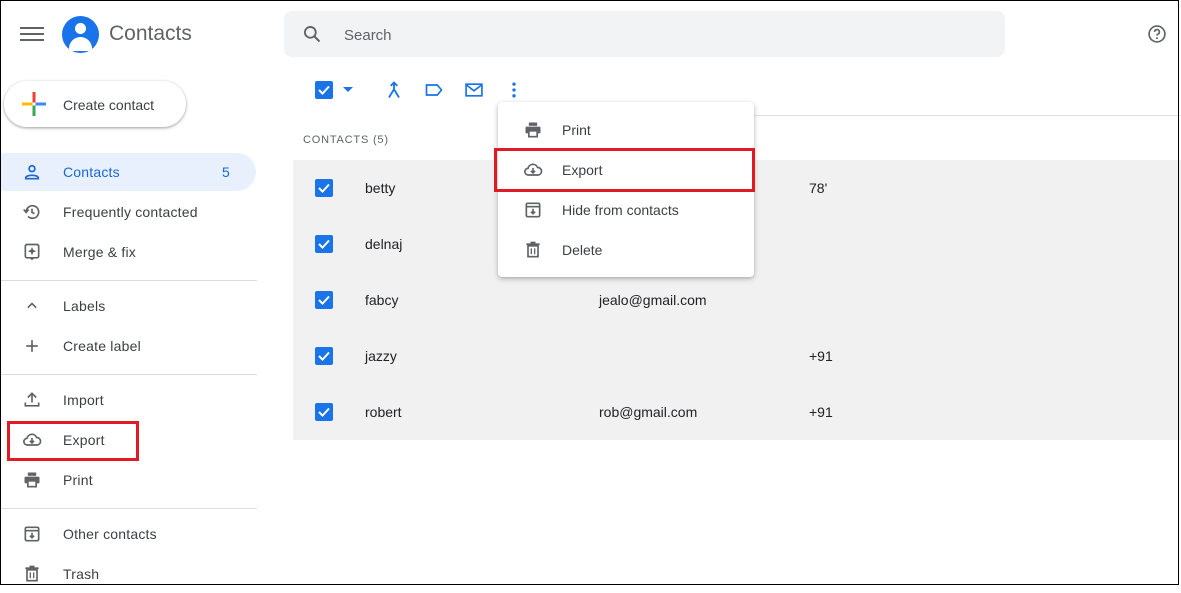  I want to click on sidebar-item-label: Trash, so click(81, 574).